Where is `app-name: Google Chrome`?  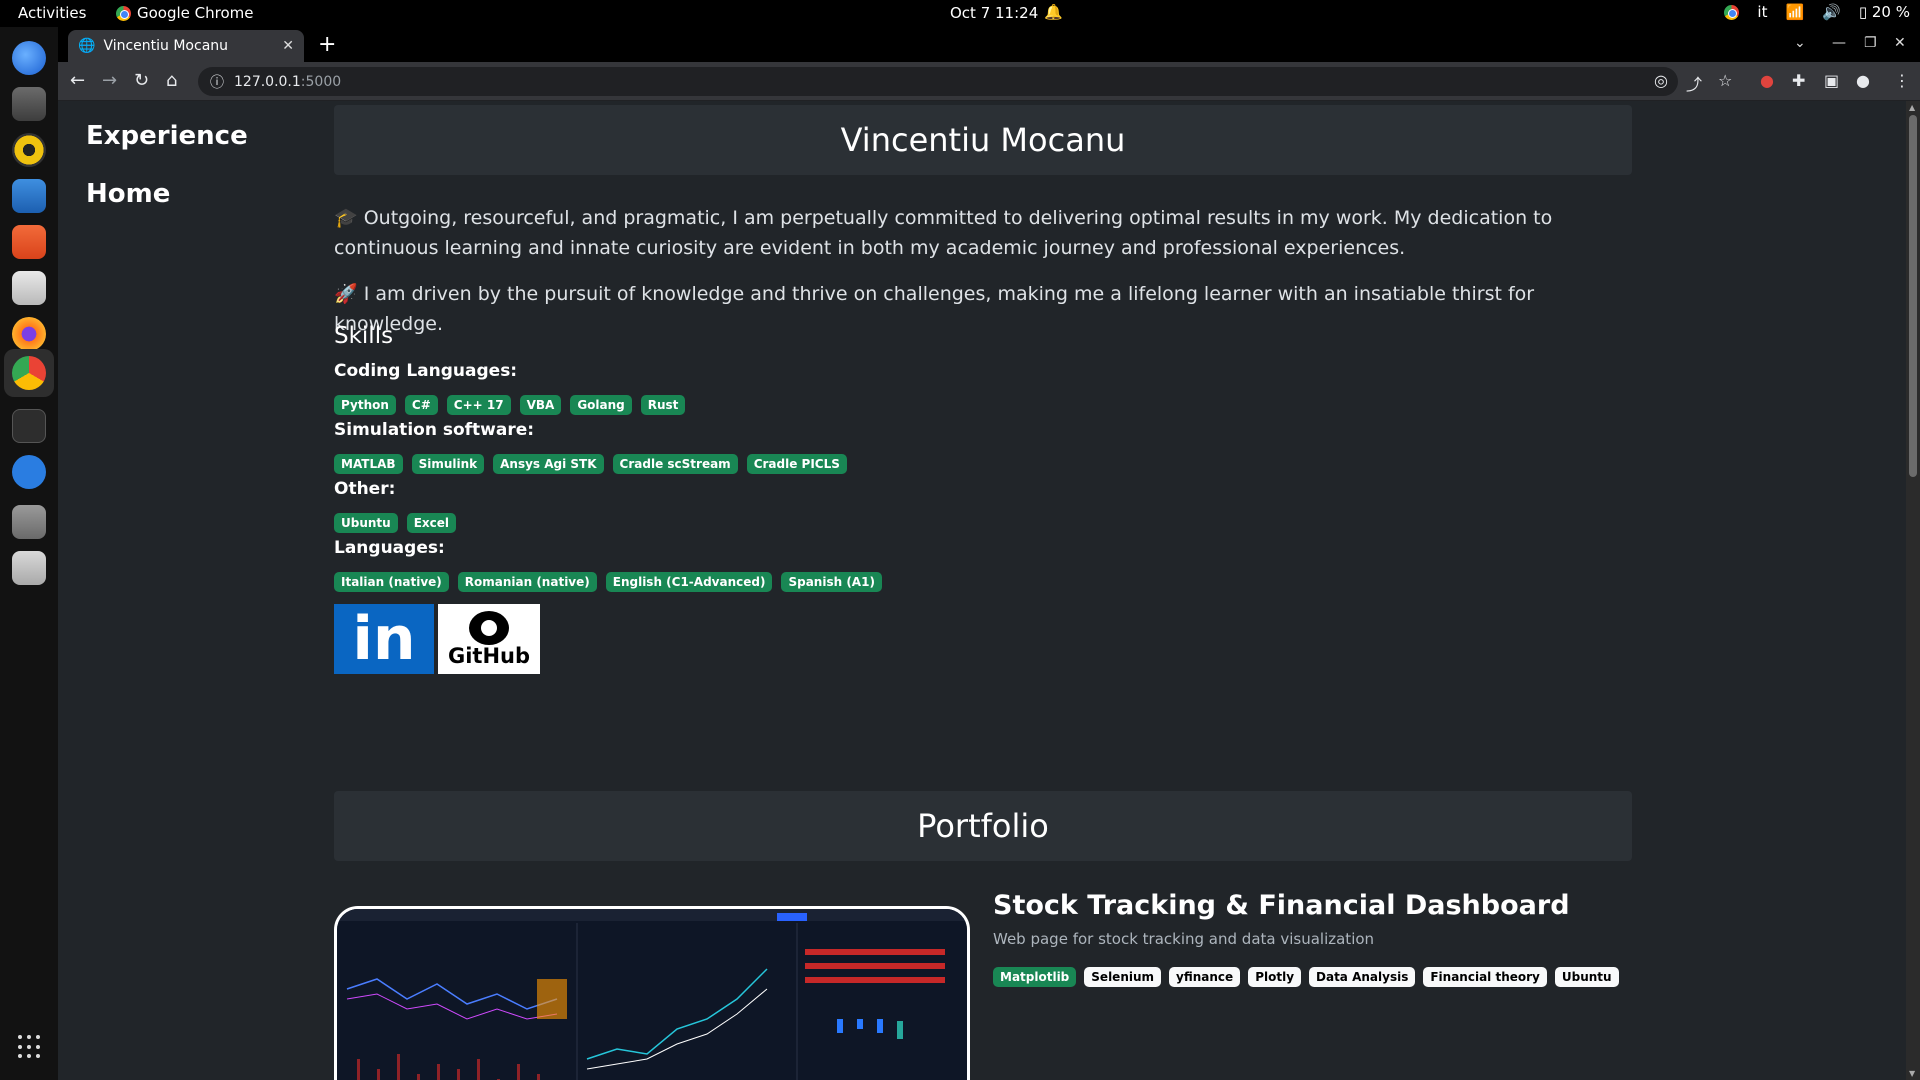 app-name: Google Chrome is located at coordinates (195, 13).